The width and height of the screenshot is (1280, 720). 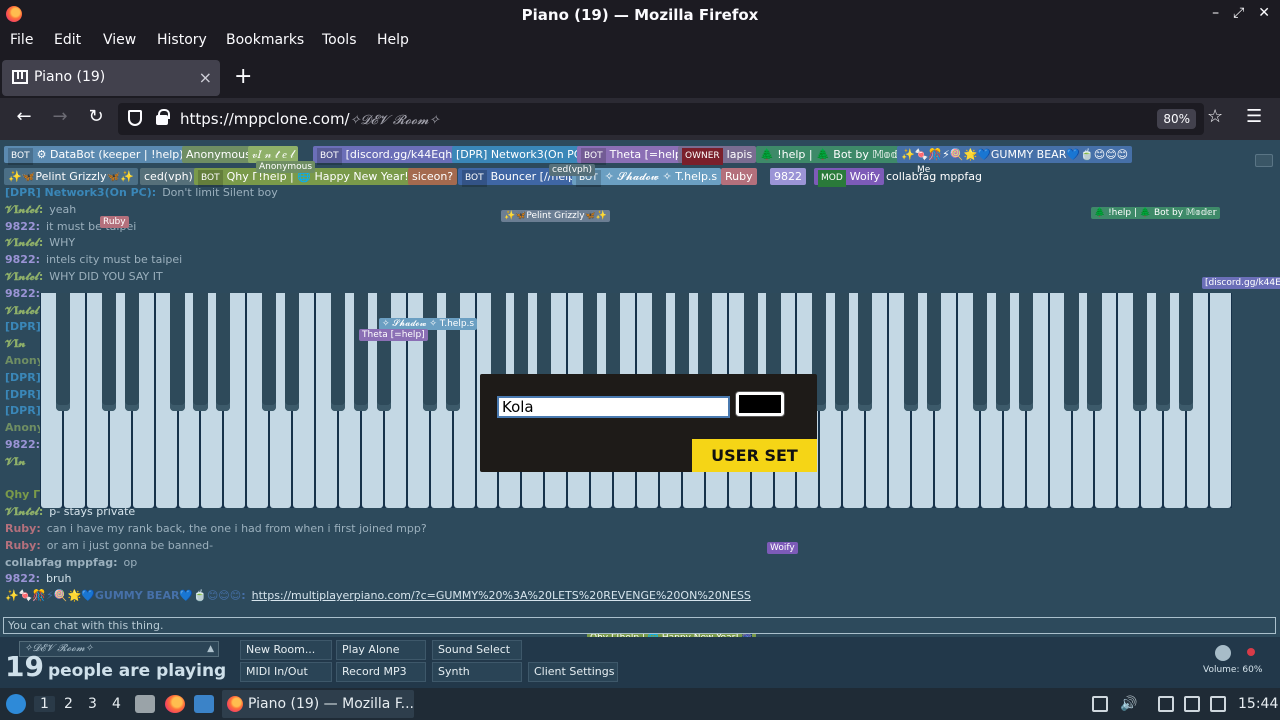 What do you see at coordinates (204, 704) in the screenshot?
I see `terminal-icon` at bounding box center [204, 704].